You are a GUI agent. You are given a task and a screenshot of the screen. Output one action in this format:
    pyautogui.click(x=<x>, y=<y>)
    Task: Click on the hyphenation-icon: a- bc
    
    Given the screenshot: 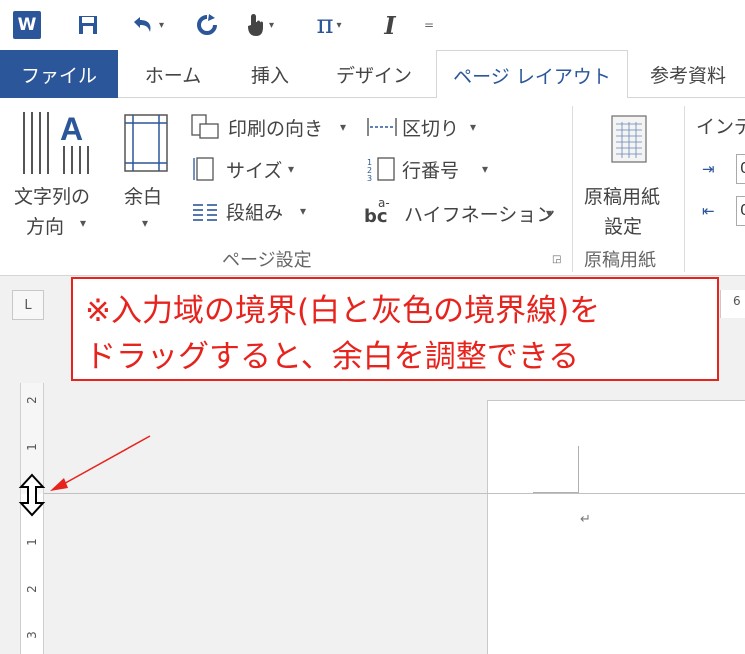 What is the action you would take?
    pyautogui.click(x=377, y=211)
    